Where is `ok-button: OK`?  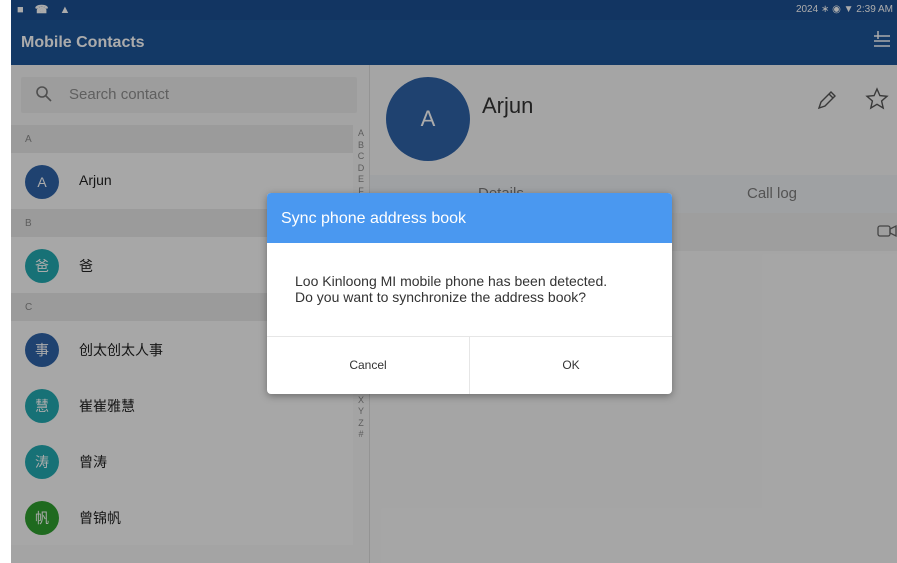 ok-button: OK is located at coordinates (571, 365).